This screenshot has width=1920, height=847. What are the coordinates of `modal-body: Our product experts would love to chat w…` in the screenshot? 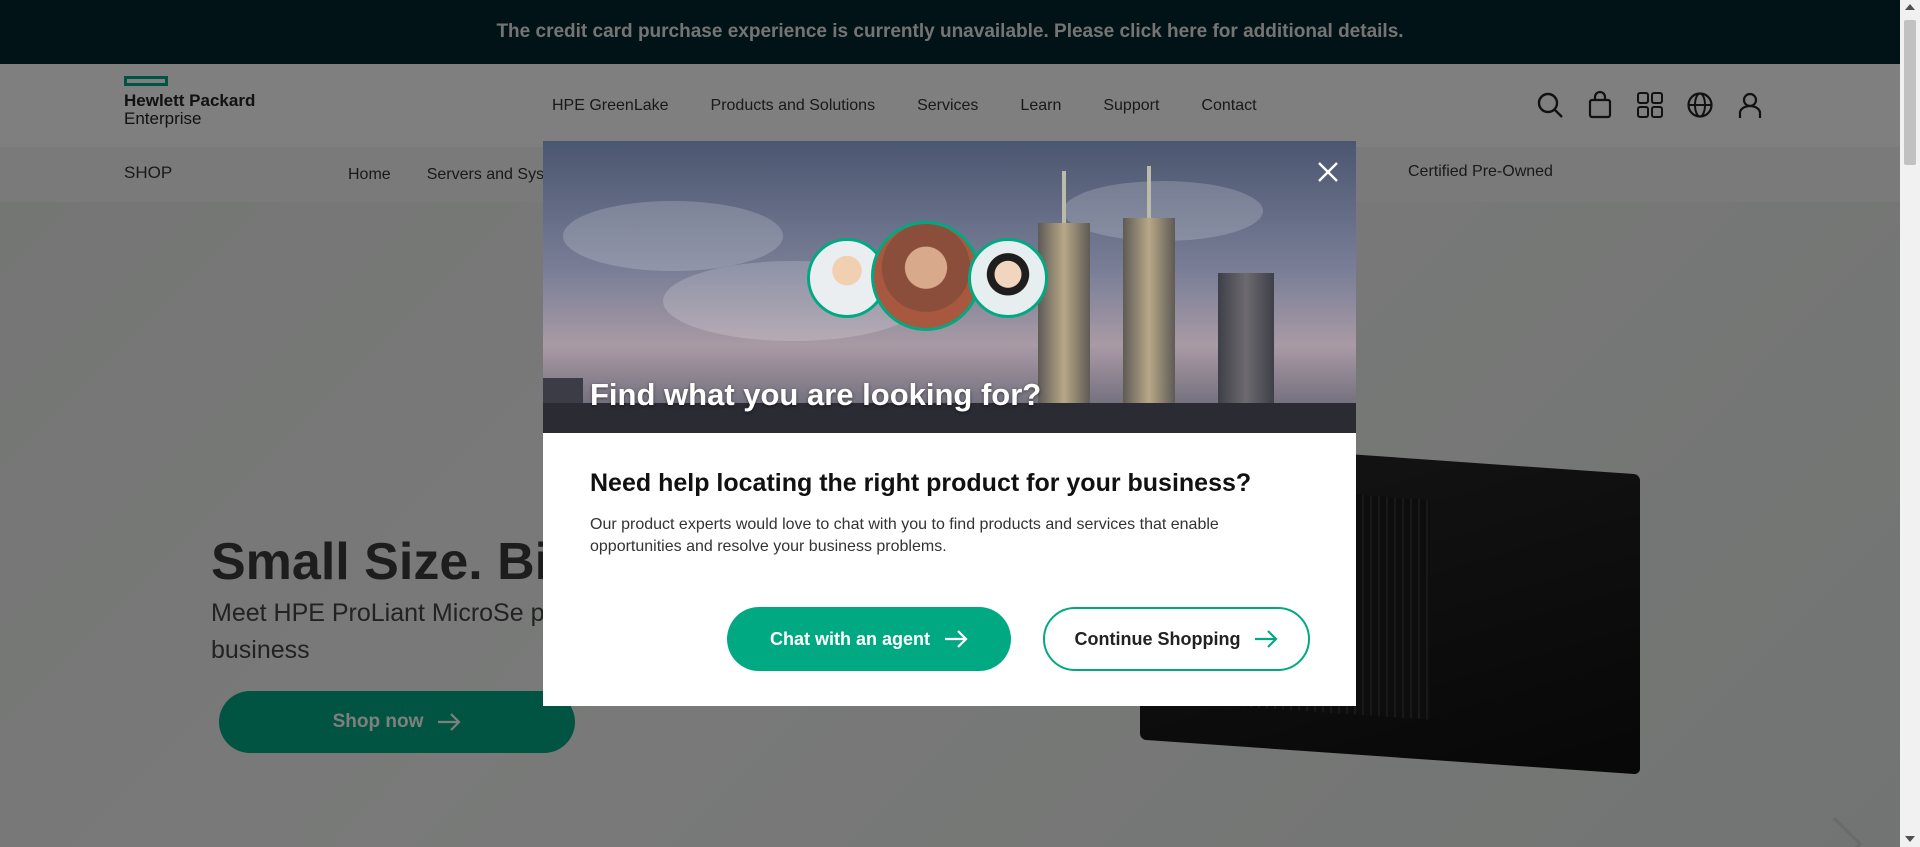 It's located at (904, 535).